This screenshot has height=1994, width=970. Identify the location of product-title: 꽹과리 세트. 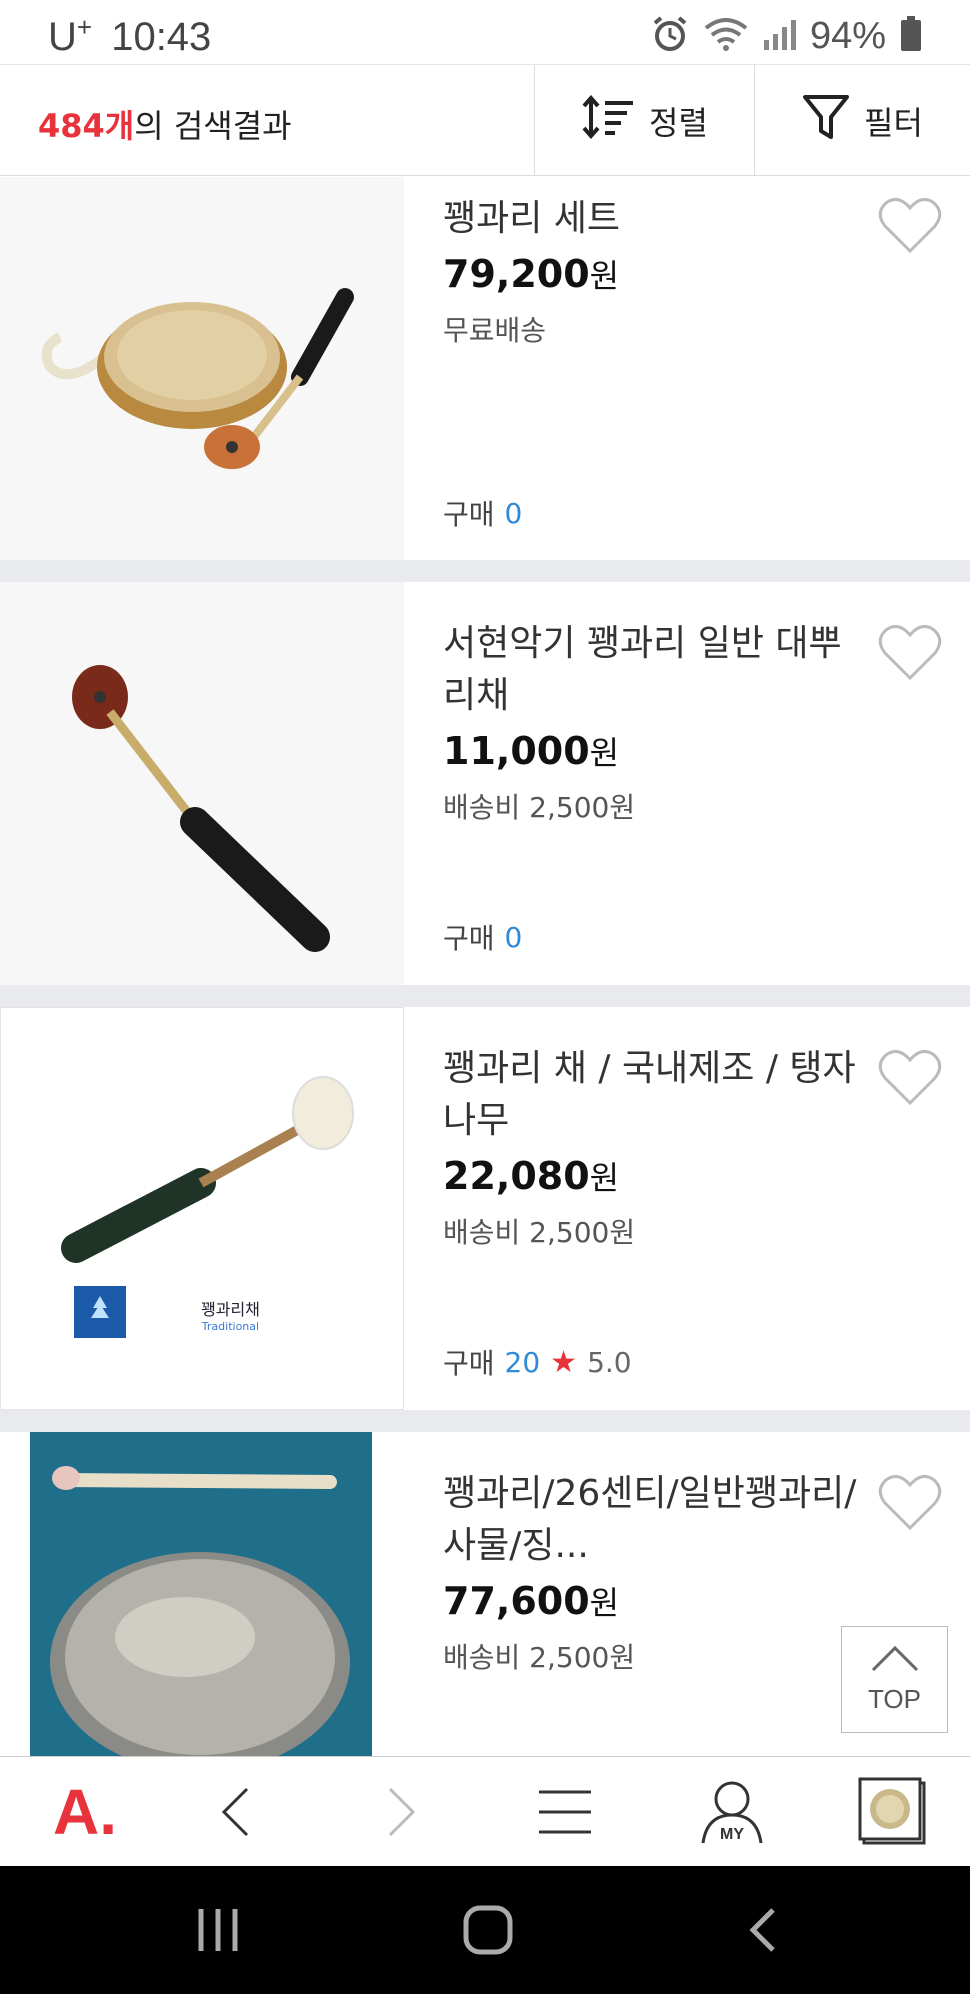
(653, 219).